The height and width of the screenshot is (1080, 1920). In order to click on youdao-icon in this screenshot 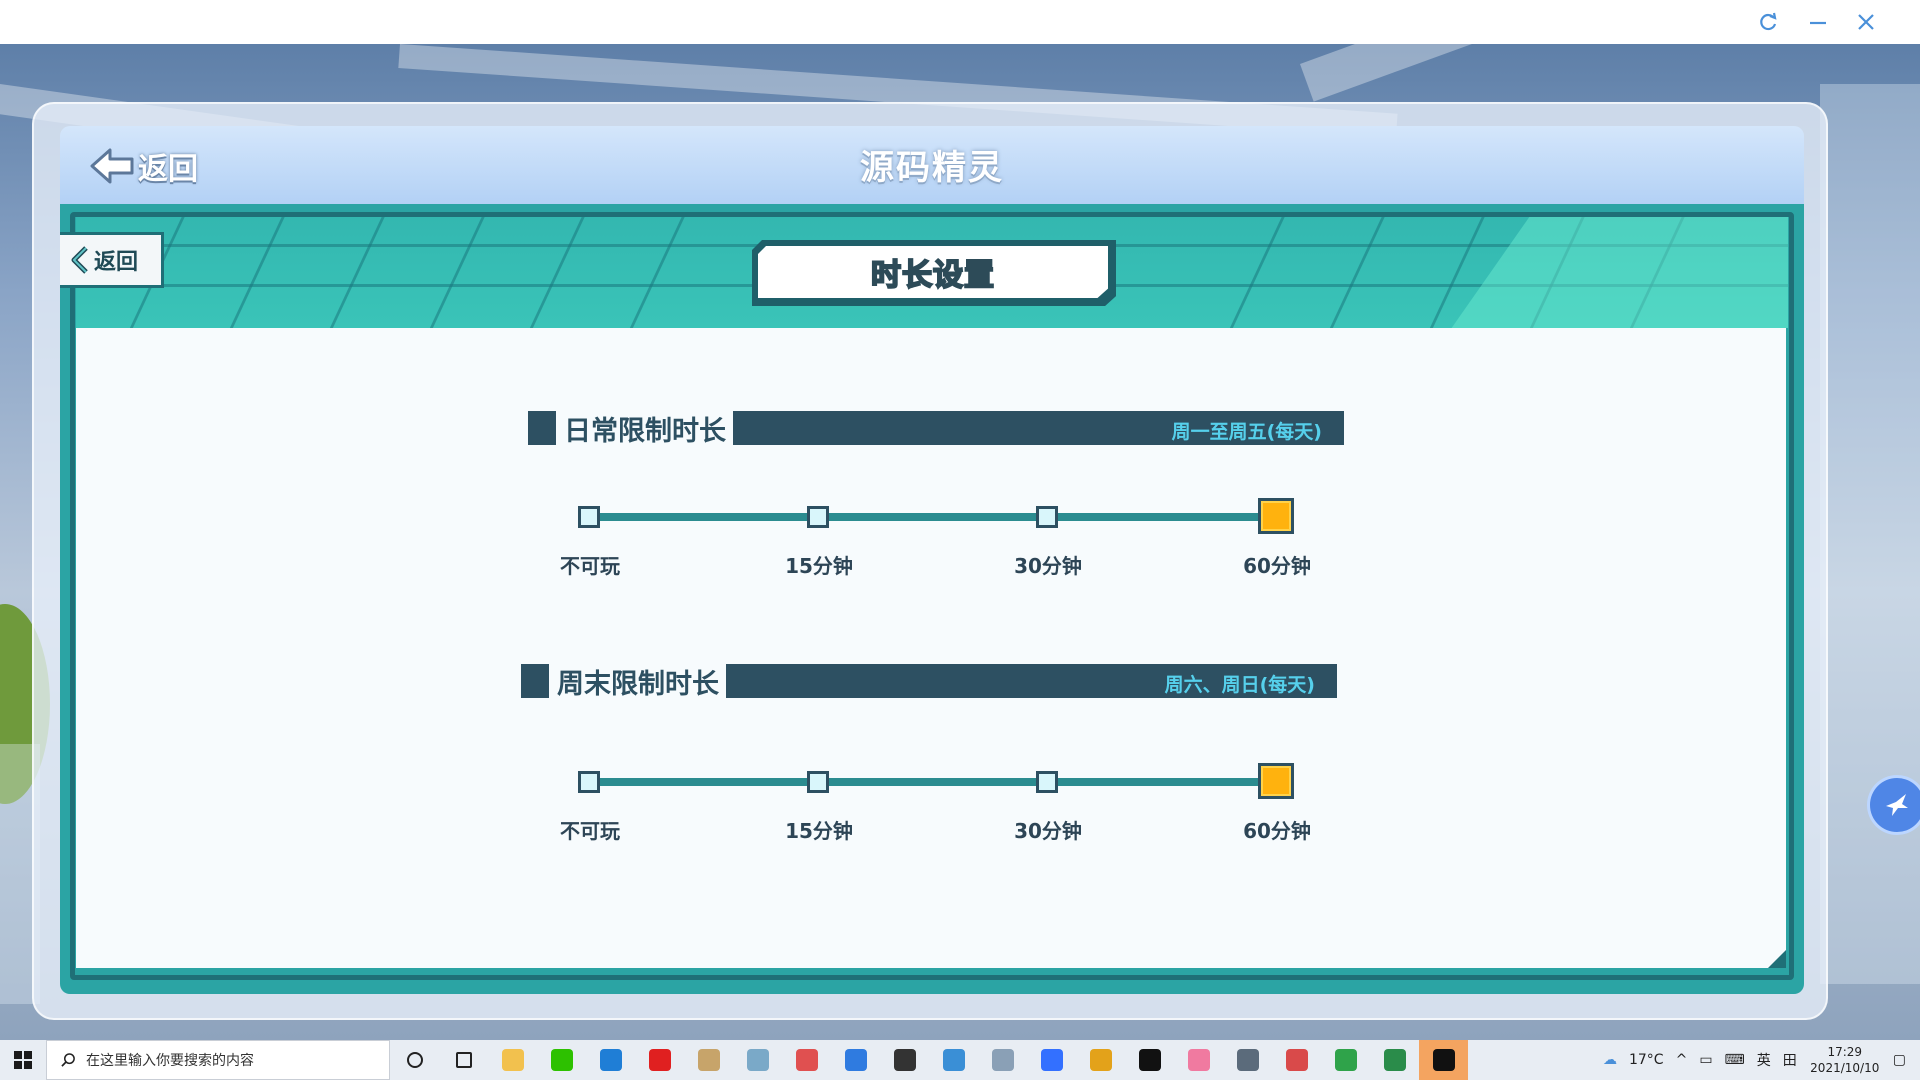, I will do `click(659, 1060)`.